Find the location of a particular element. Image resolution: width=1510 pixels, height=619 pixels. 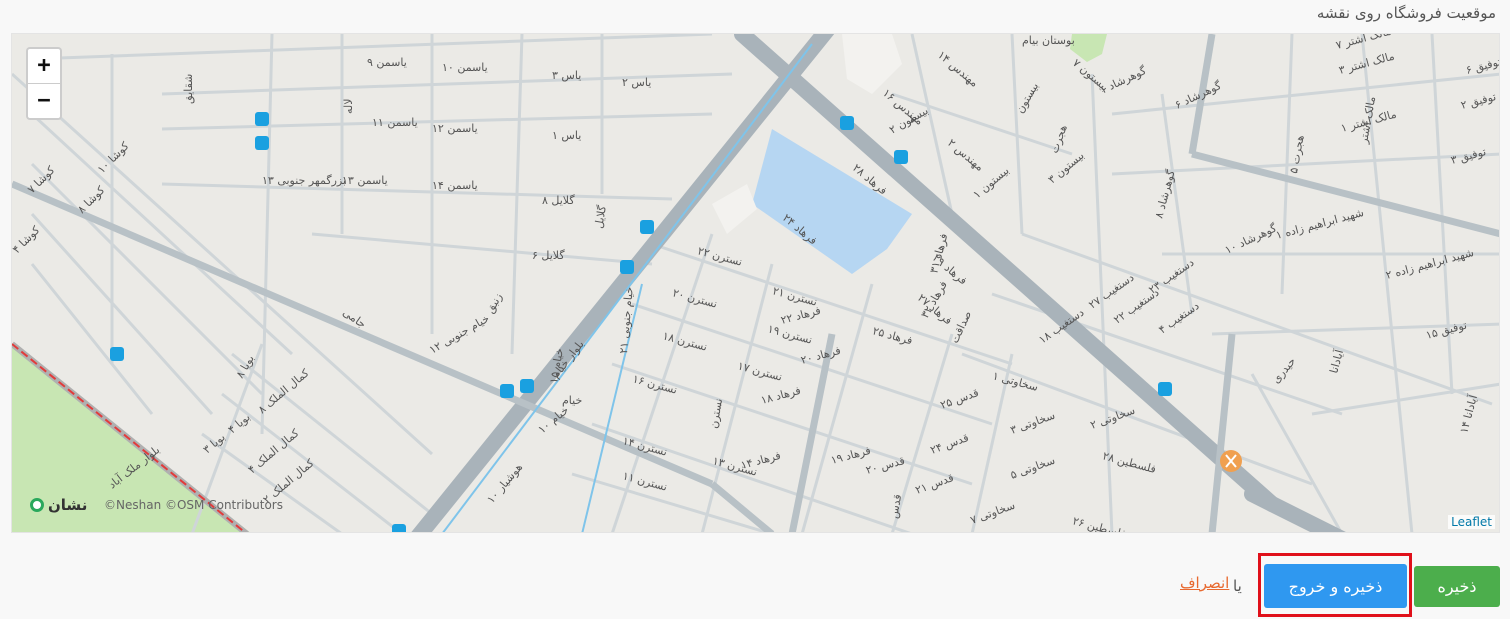

svg-text: یاسمن ۱۴ is located at coordinates (455, 185).